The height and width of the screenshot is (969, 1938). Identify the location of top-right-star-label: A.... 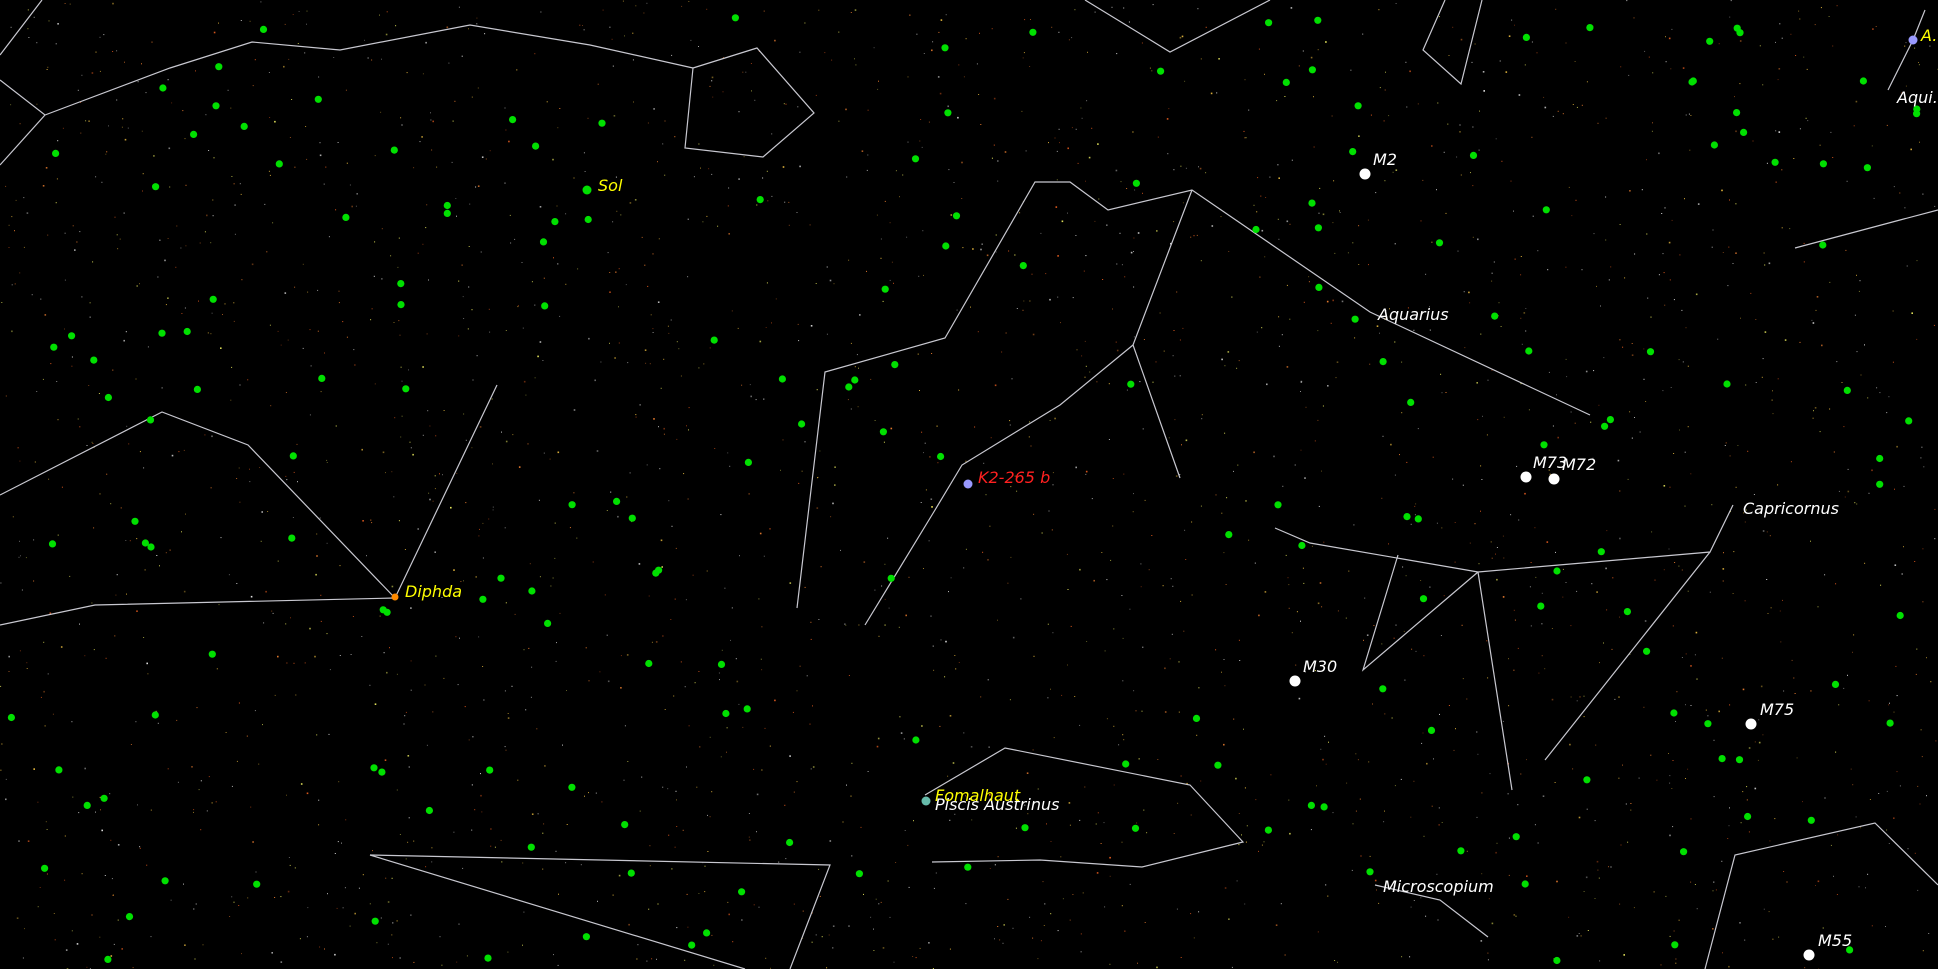
(1929, 35).